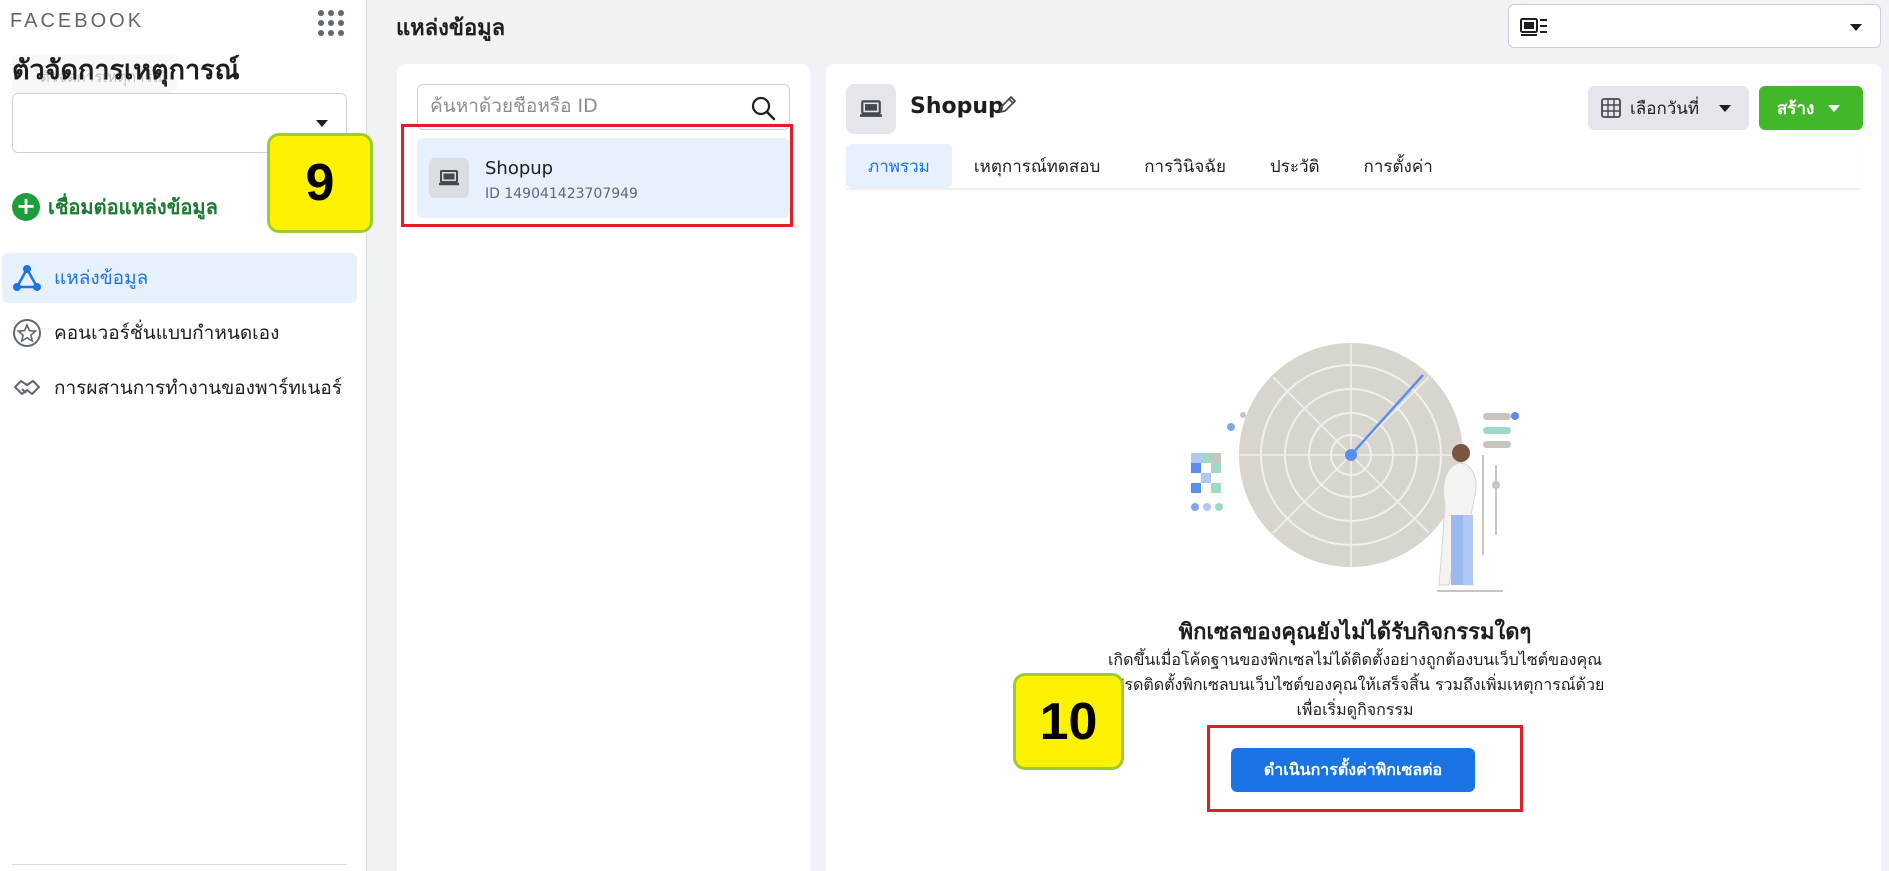  I want to click on facebook-brand: FACEBOOK, so click(77, 21).